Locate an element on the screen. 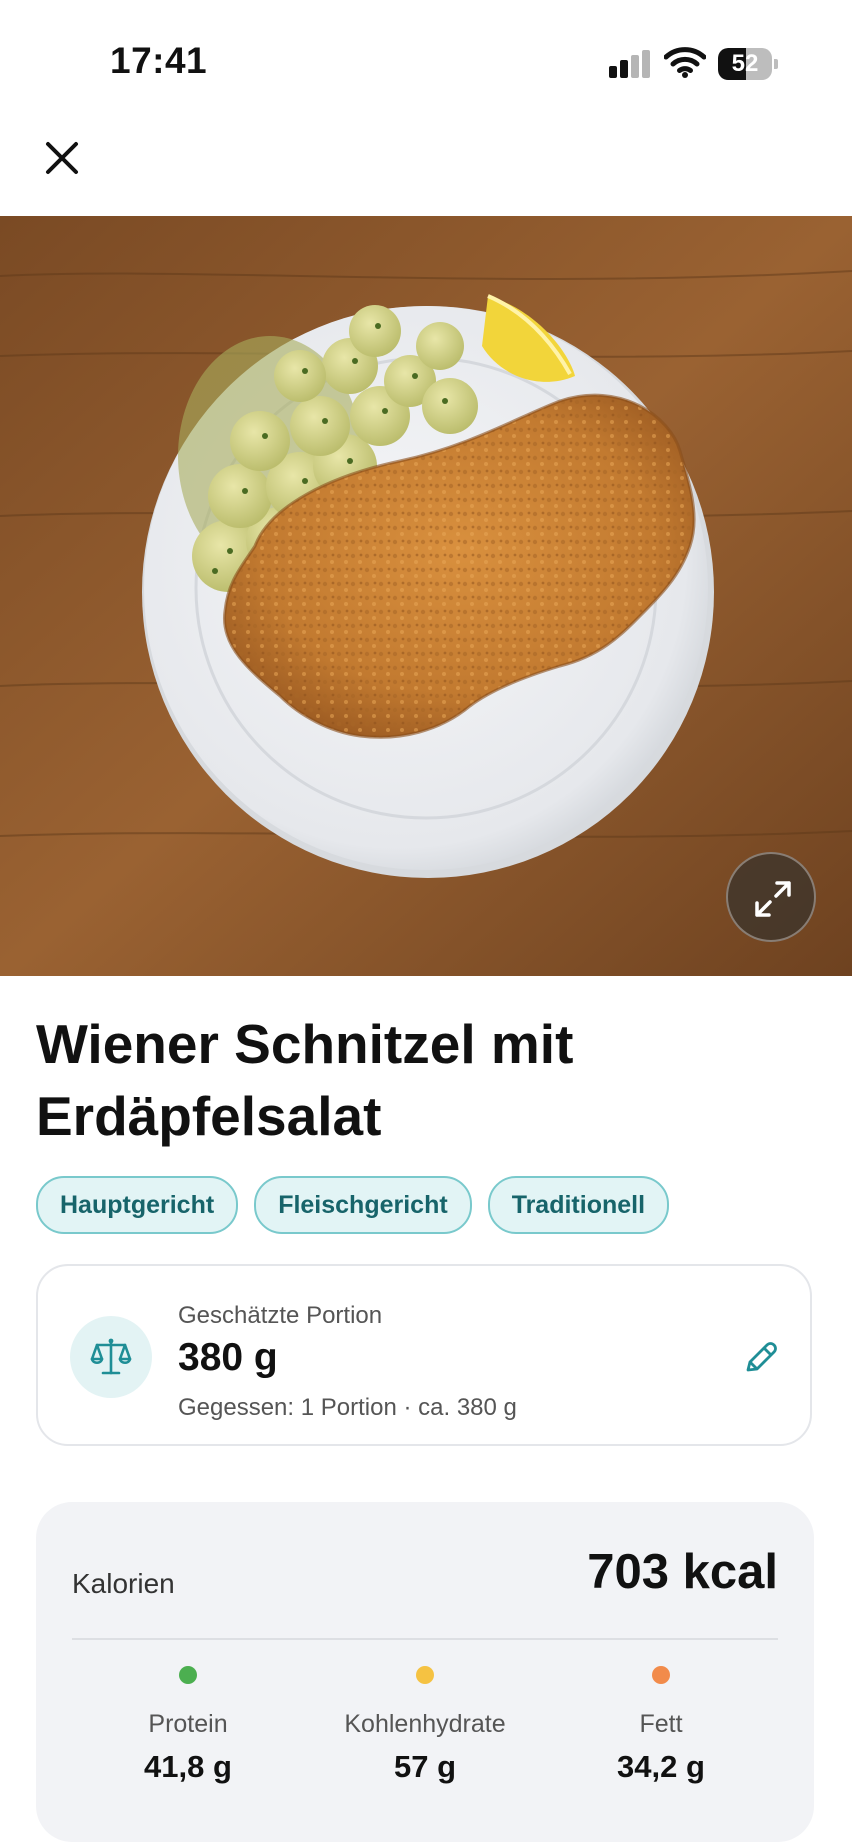 The image size is (852, 1846). portion-detail: Gegessen: 1 Portion · ca. 380 g is located at coordinates (347, 1407).